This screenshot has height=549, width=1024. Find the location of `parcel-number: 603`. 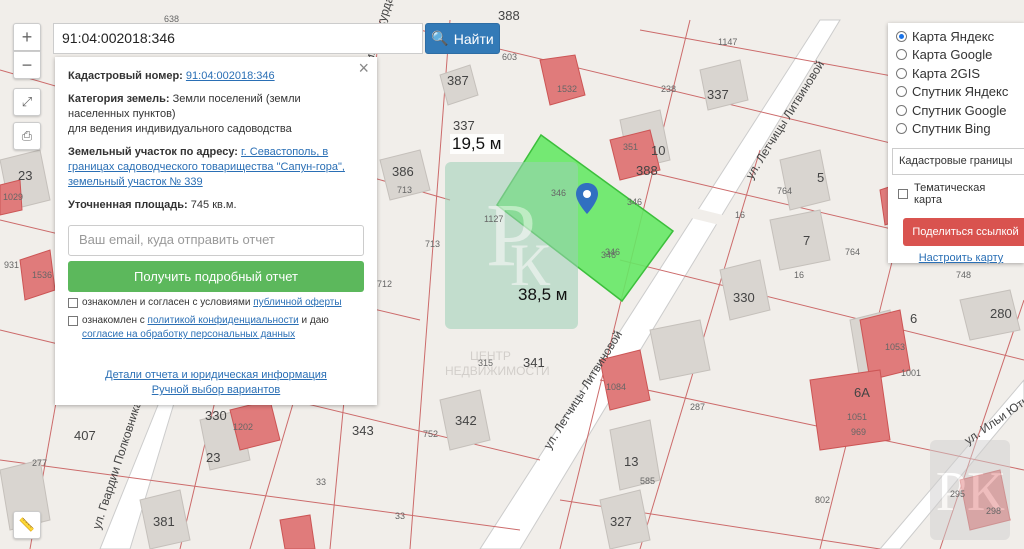

parcel-number: 603 is located at coordinates (509, 57).